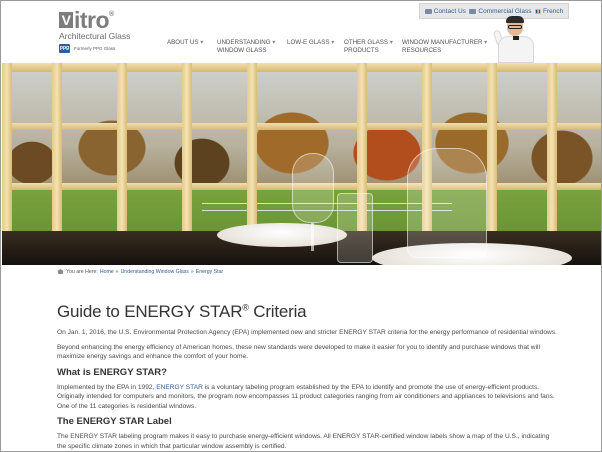 This screenshot has width=602, height=452. What do you see at coordinates (428, 11) in the screenshot?
I see `envelope-icon` at bounding box center [428, 11].